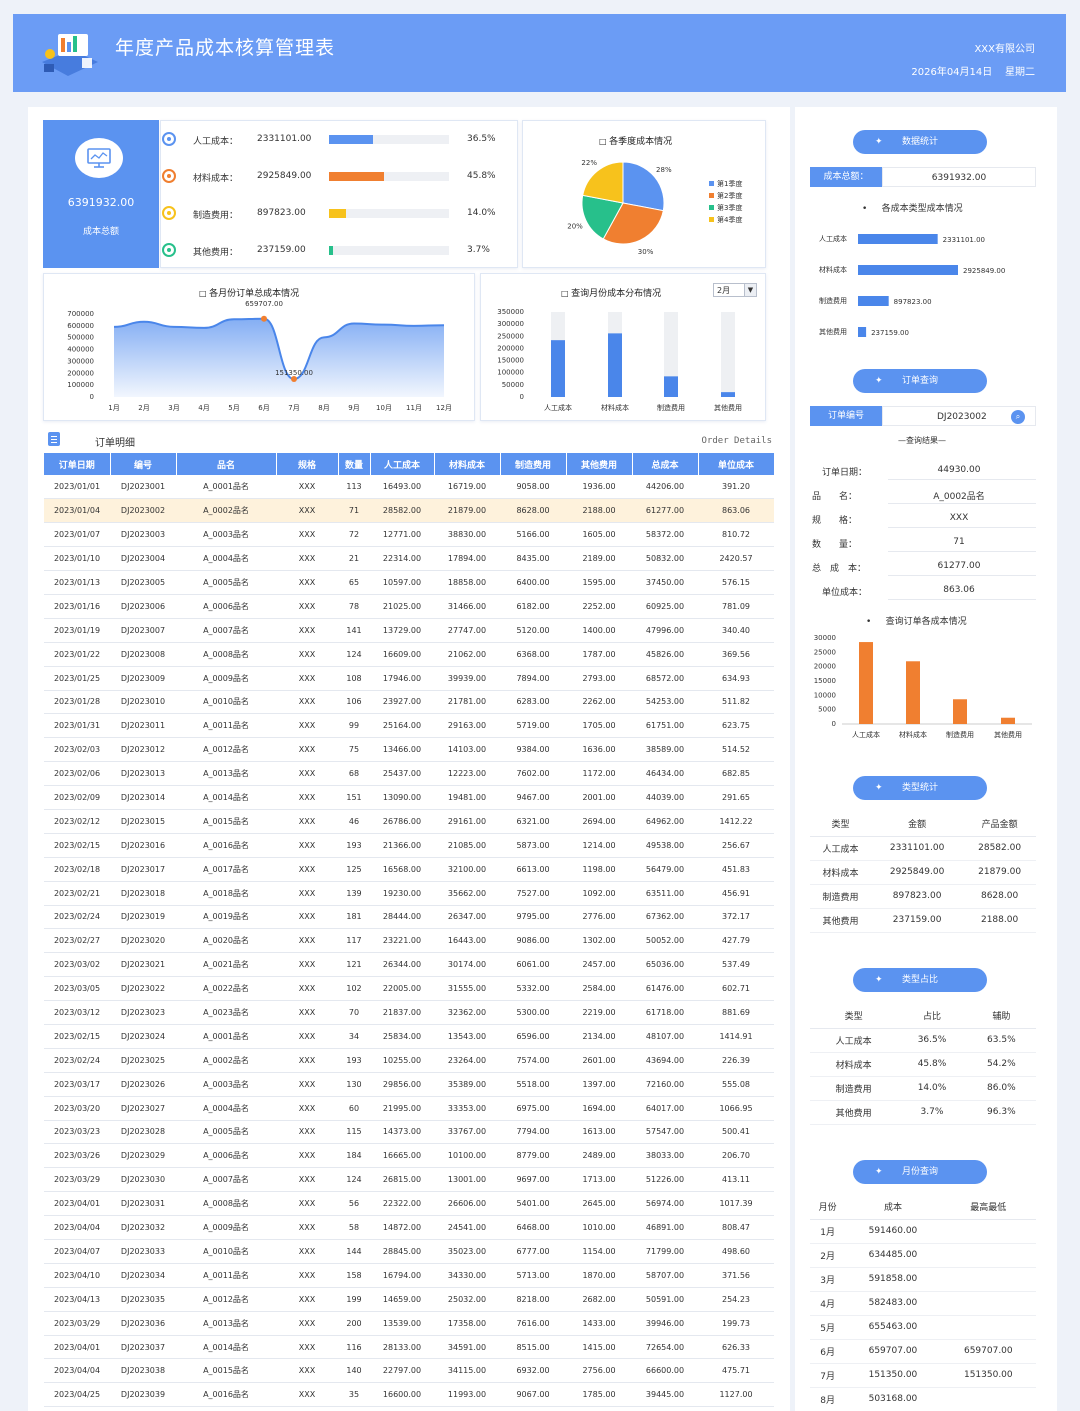  What do you see at coordinates (467, 464) in the screenshot?
I see `column-header: 材料成本` at bounding box center [467, 464].